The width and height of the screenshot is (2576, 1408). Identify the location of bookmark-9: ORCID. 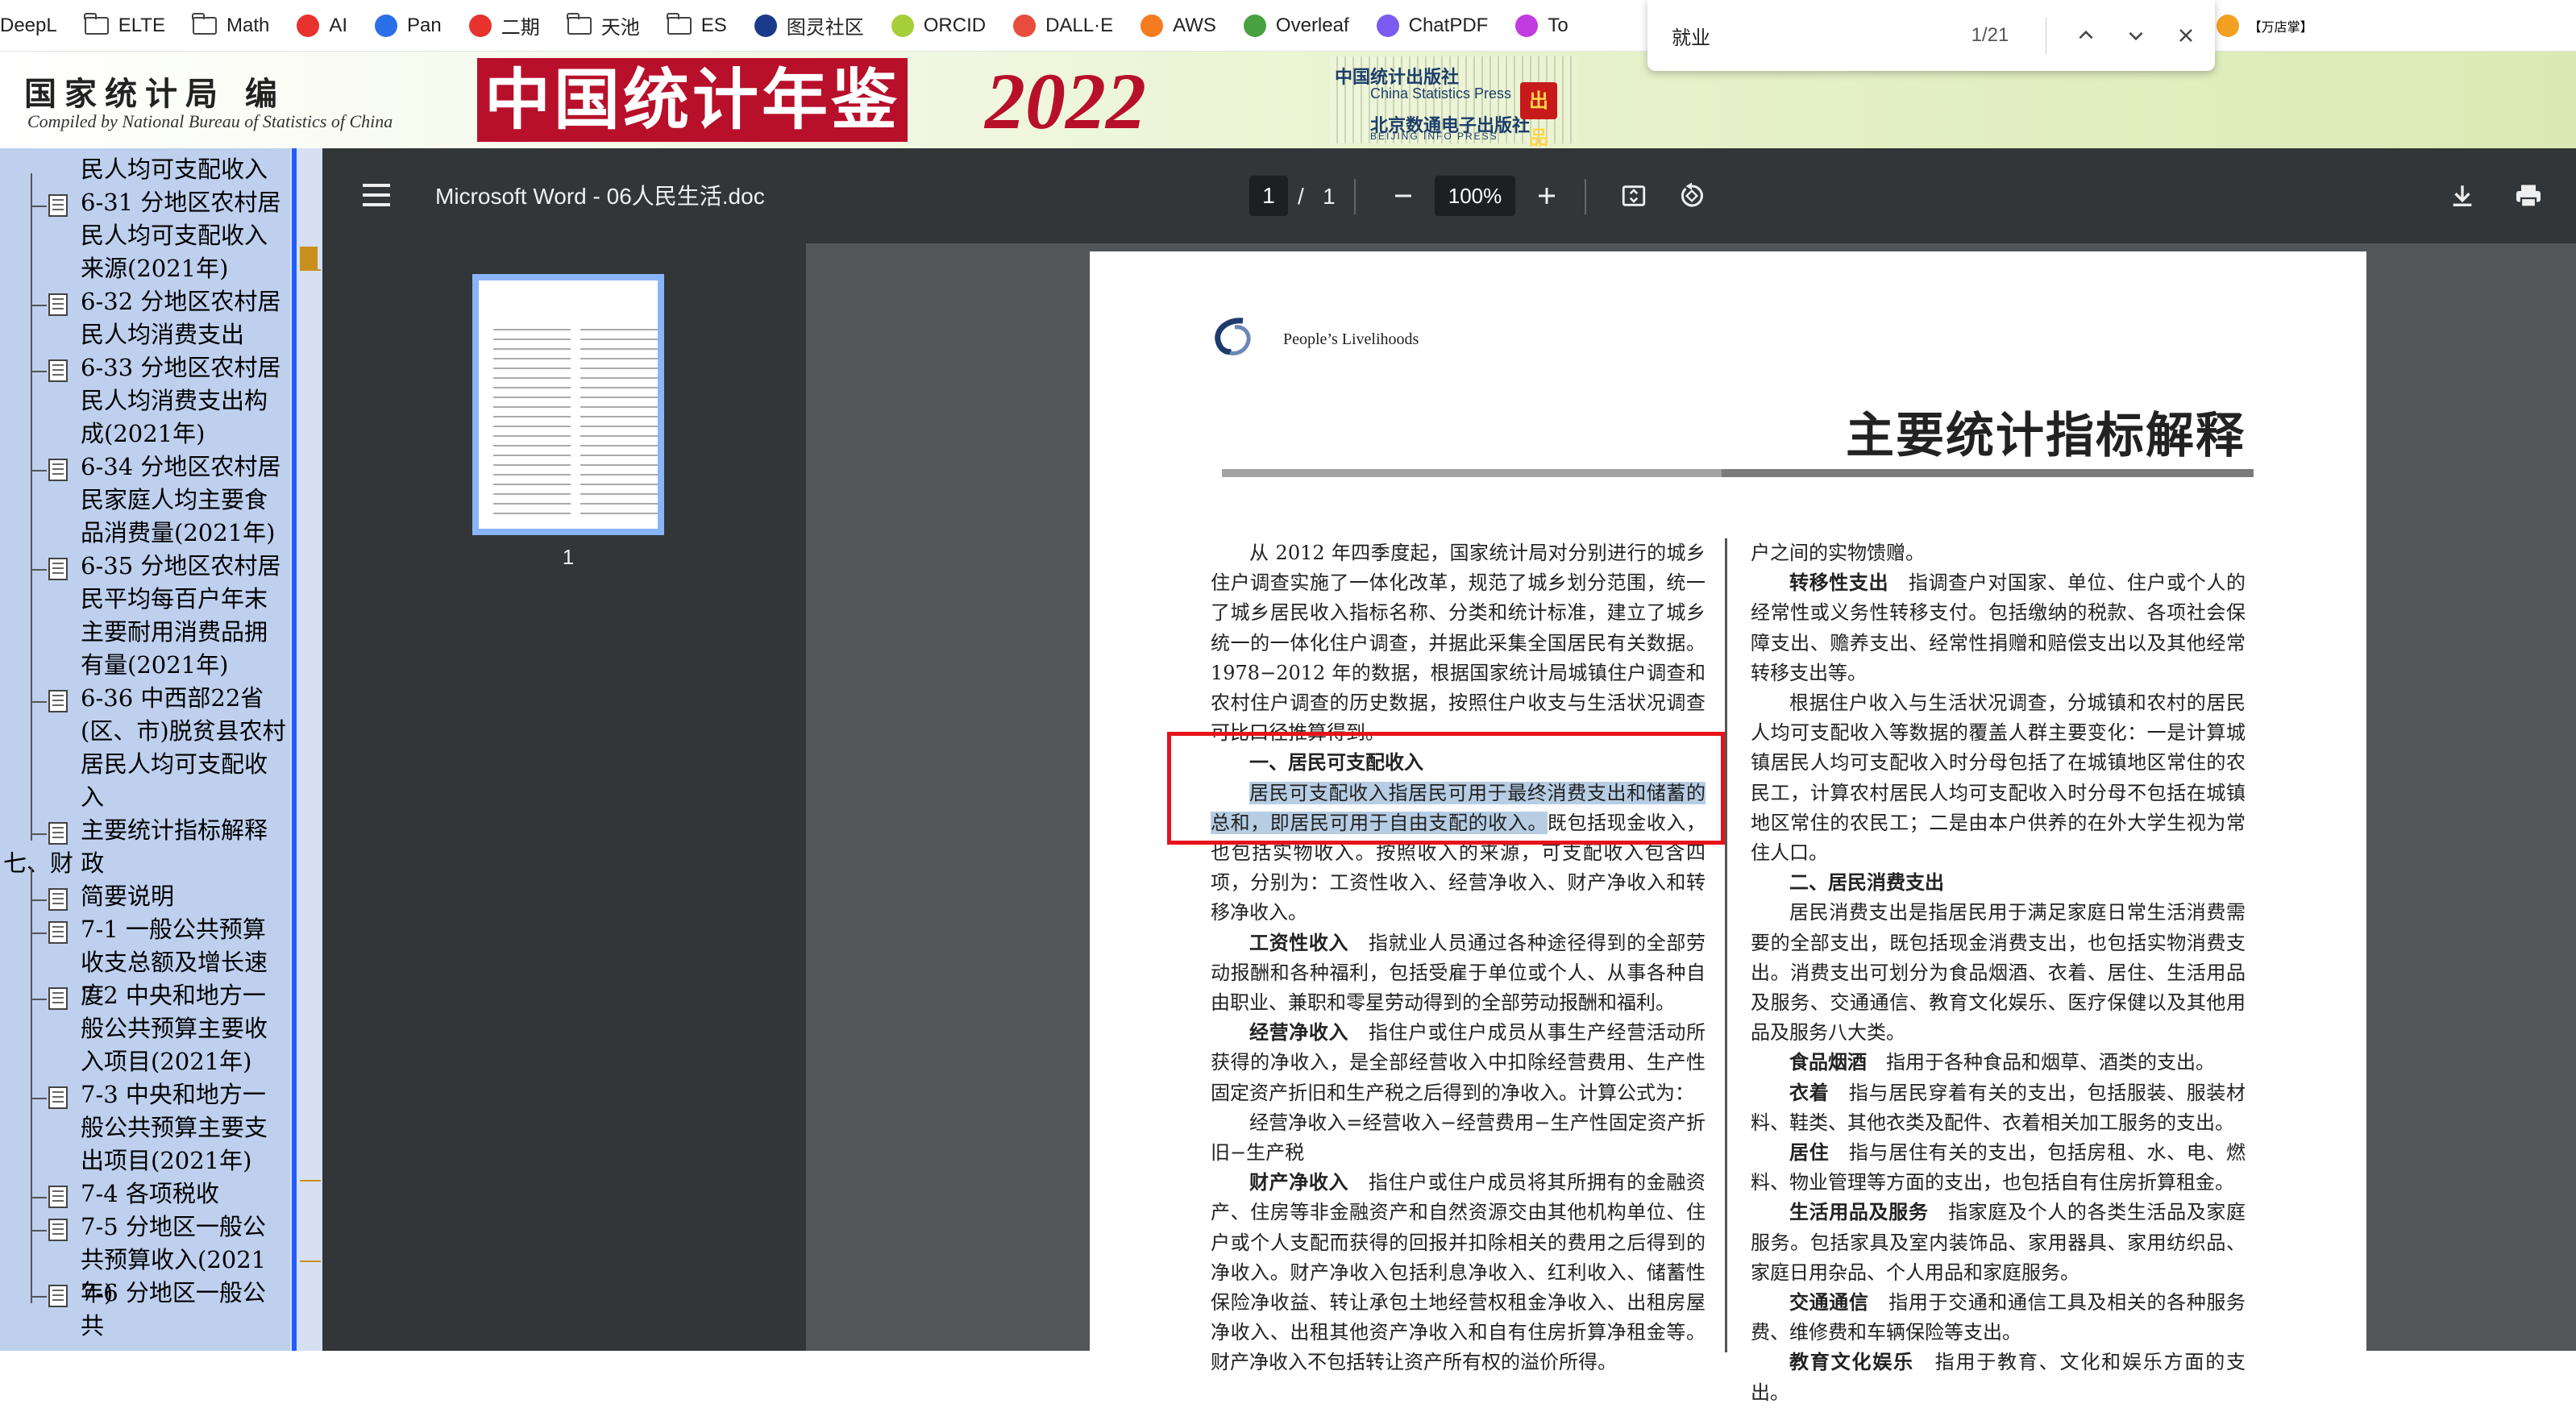
(939, 25).